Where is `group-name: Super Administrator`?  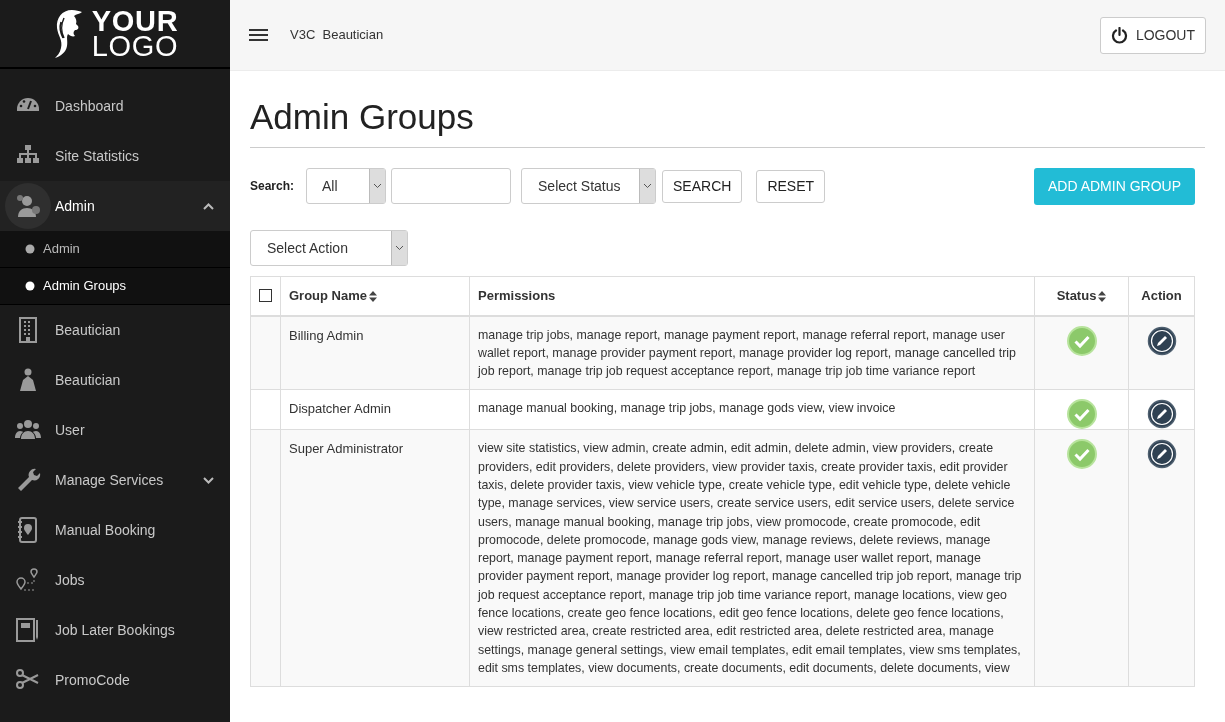
group-name: Super Administrator is located at coordinates (346, 449).